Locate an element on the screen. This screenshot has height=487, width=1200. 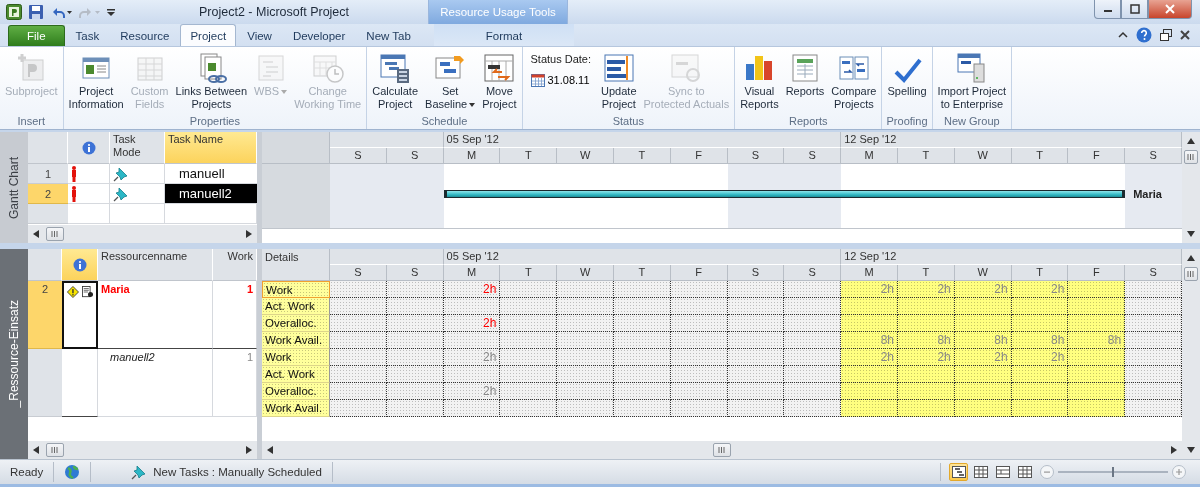
ribbon-tab: Format is located at coordinates (504, 35).